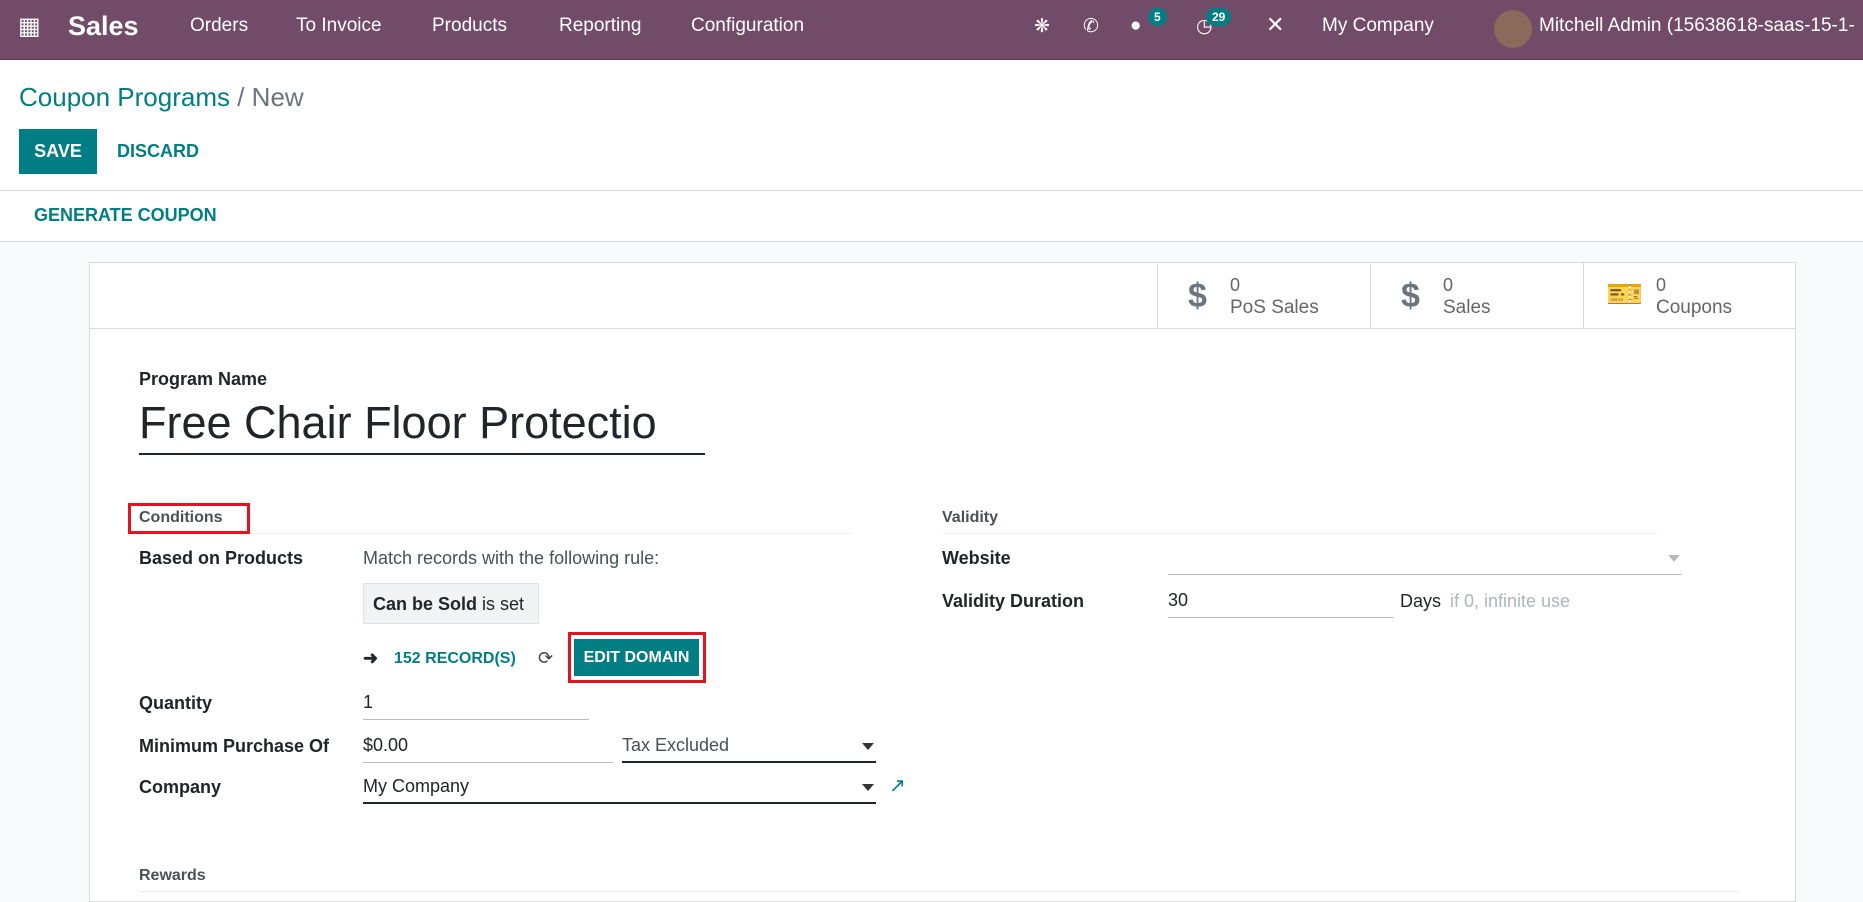 The width and height of the screenshot is (1863, 902). I want to click on validity-section-title: Validity, so click(1300, 521).